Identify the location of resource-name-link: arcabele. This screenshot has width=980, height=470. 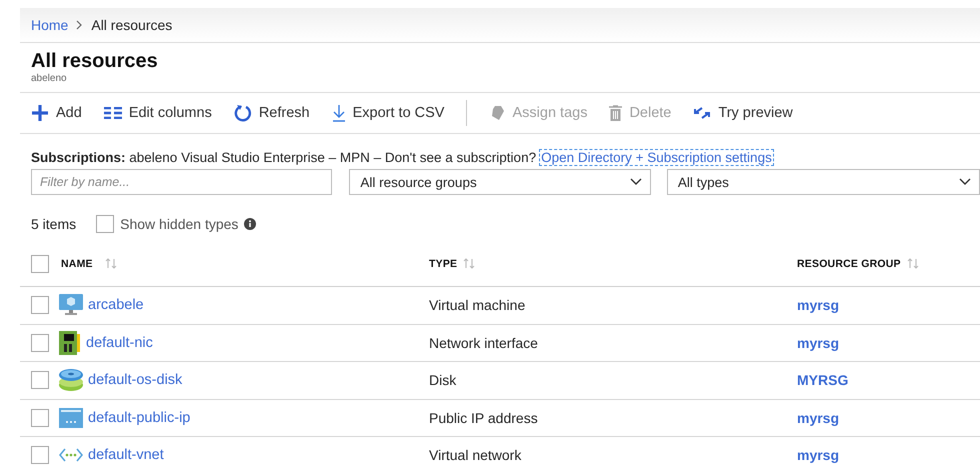
(116, 305).